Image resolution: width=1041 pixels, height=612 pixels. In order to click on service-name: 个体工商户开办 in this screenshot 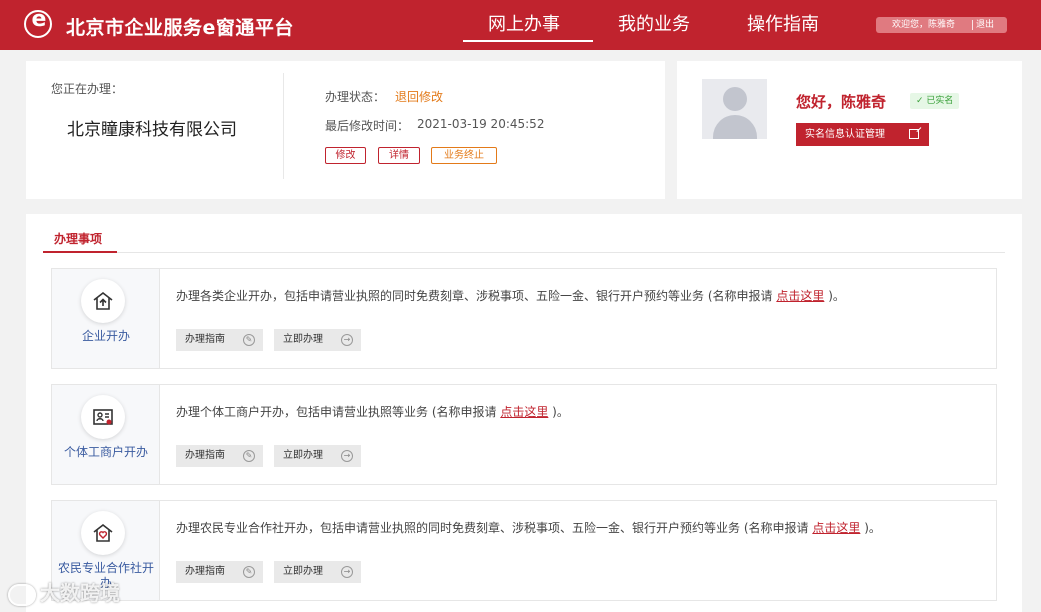, I will do `click(105, 452)`.